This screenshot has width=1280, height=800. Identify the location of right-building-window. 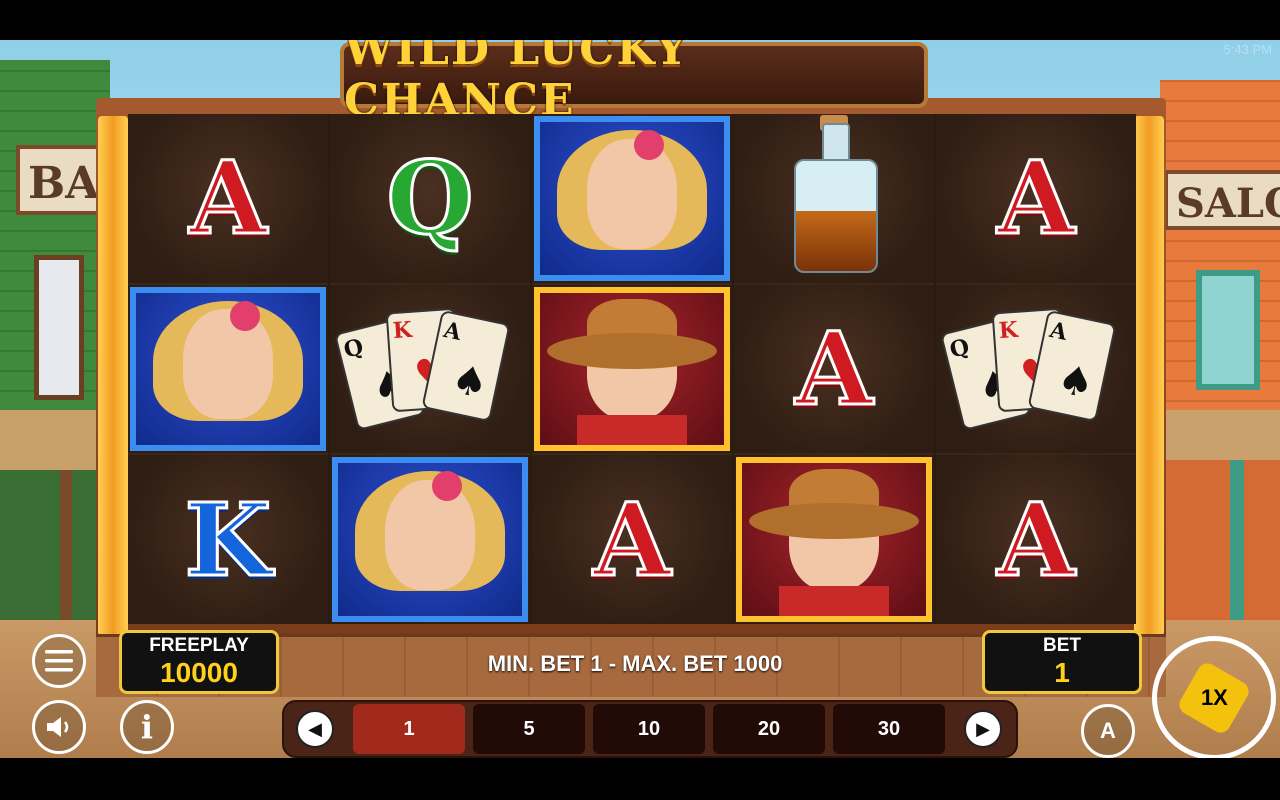
(1228, 330).